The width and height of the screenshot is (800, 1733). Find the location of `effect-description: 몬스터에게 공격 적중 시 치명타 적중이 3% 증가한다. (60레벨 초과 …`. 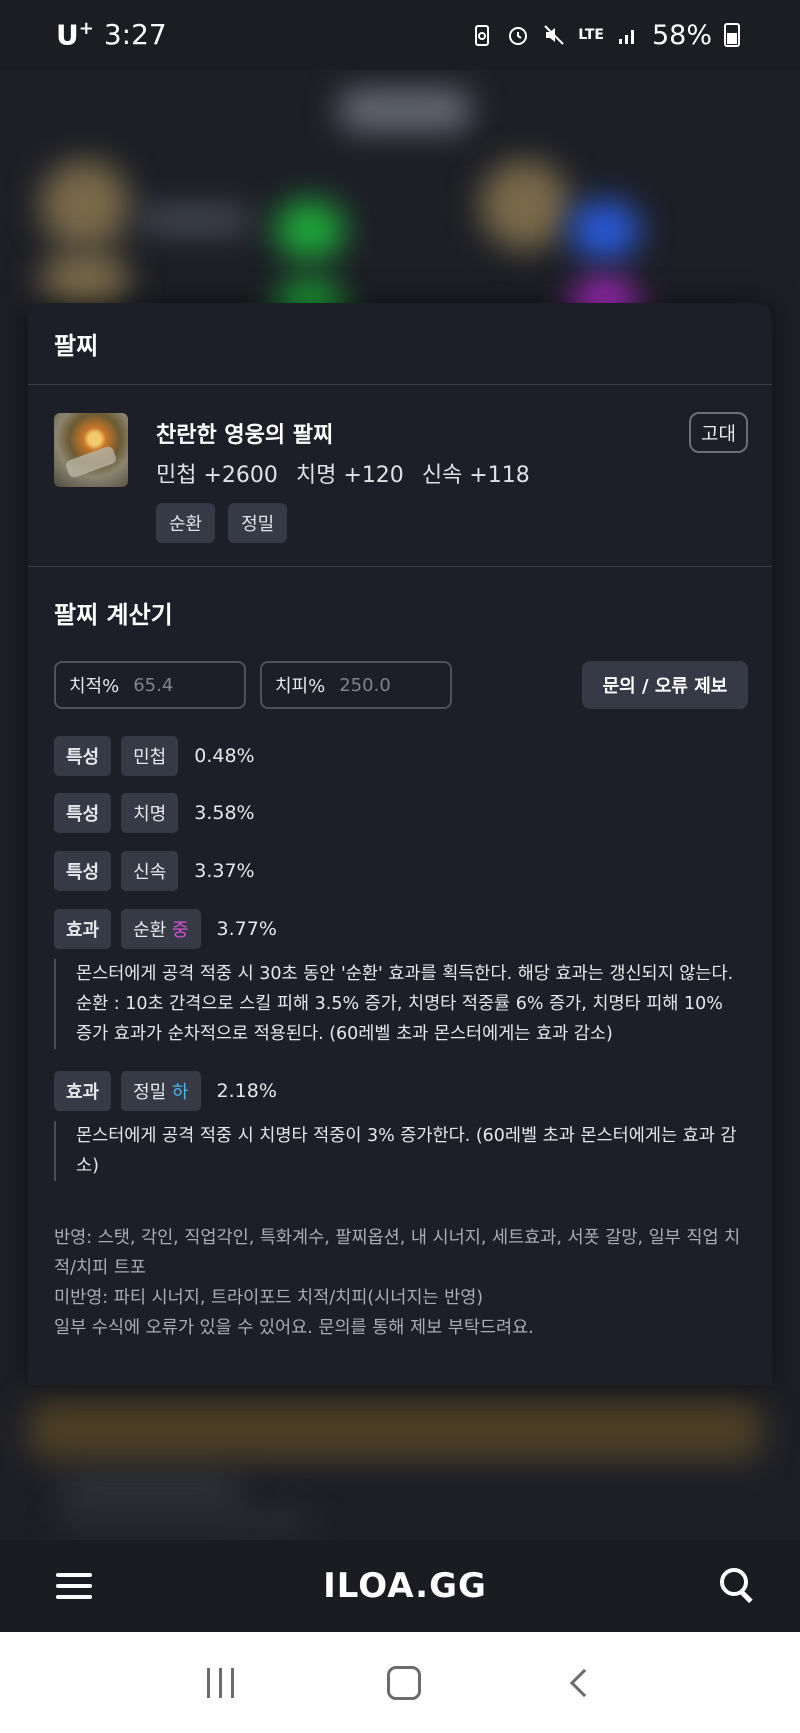

effect-description: 몬스터에게 공격 적중 시 치명타 적중이 3% 증가한다. (60레벨 초과 … is located at coordinates (399, 1151).